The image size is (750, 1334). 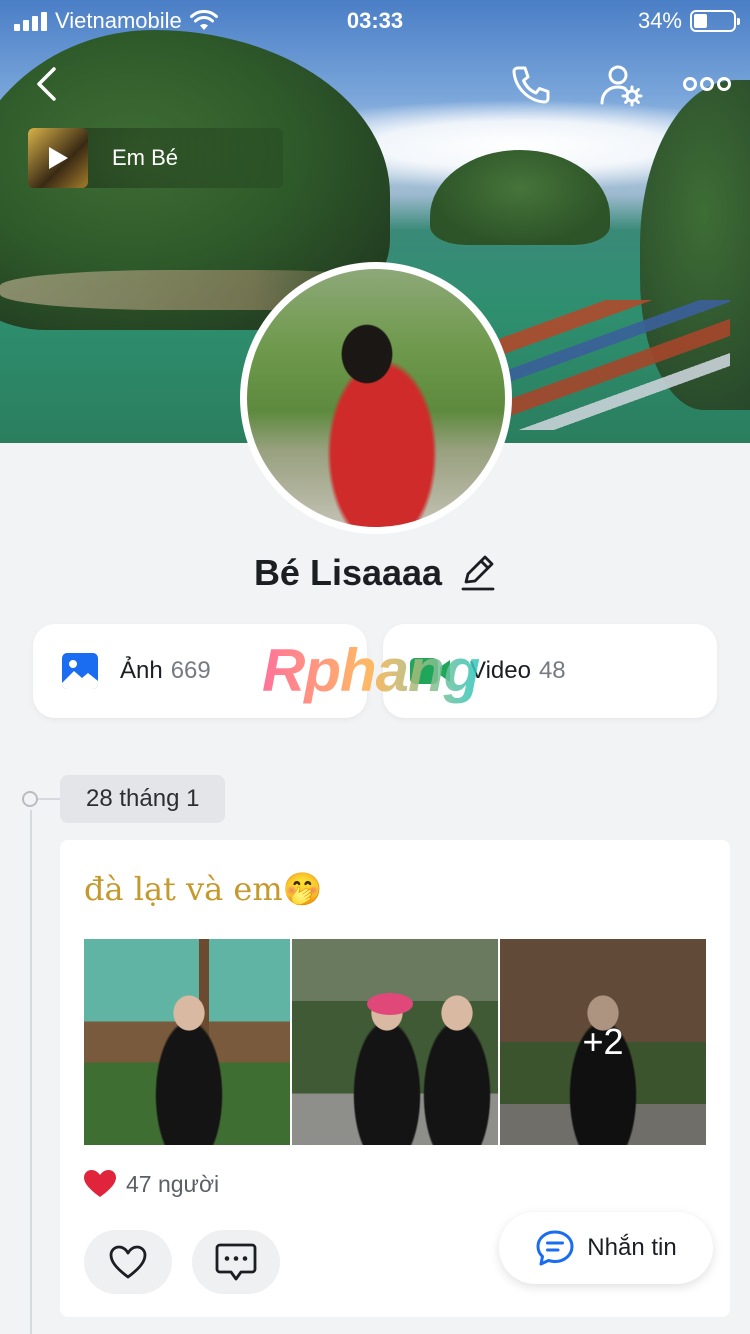 I want to click on avatar-photo, so click(x=376, y=398).